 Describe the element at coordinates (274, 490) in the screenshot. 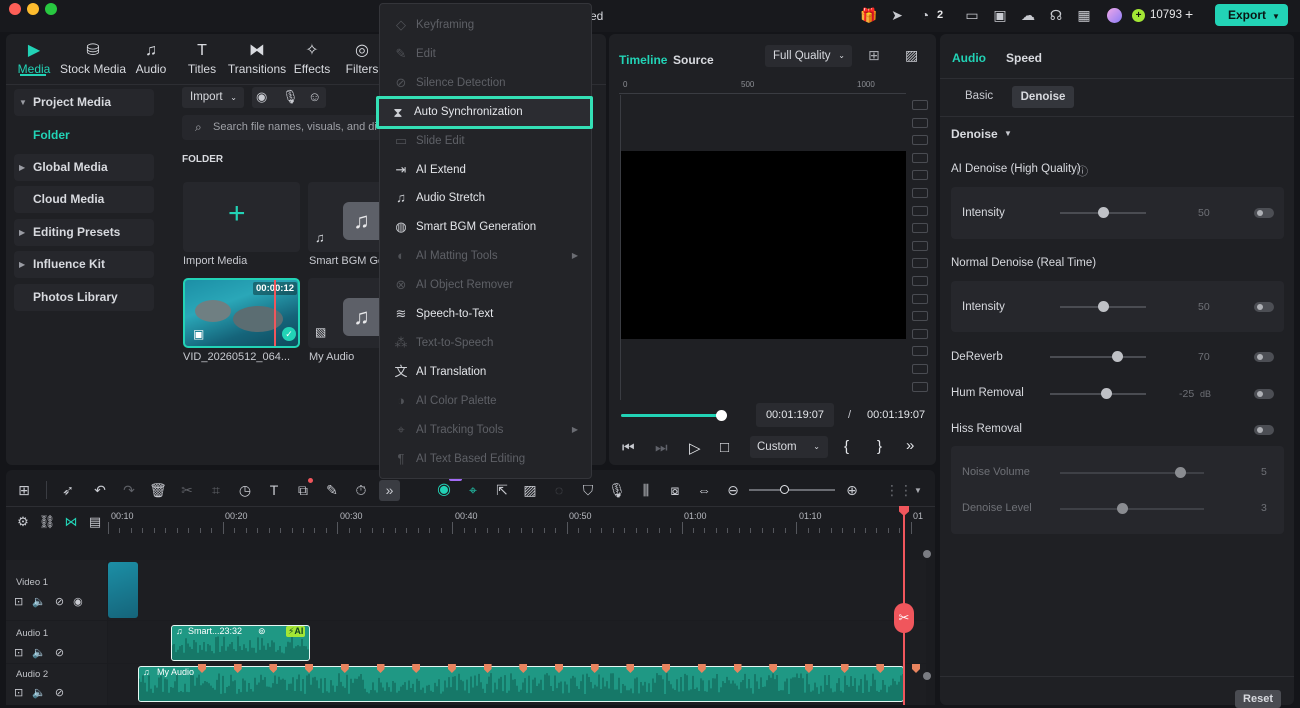

I see `text-tool-icon: T` at that location.